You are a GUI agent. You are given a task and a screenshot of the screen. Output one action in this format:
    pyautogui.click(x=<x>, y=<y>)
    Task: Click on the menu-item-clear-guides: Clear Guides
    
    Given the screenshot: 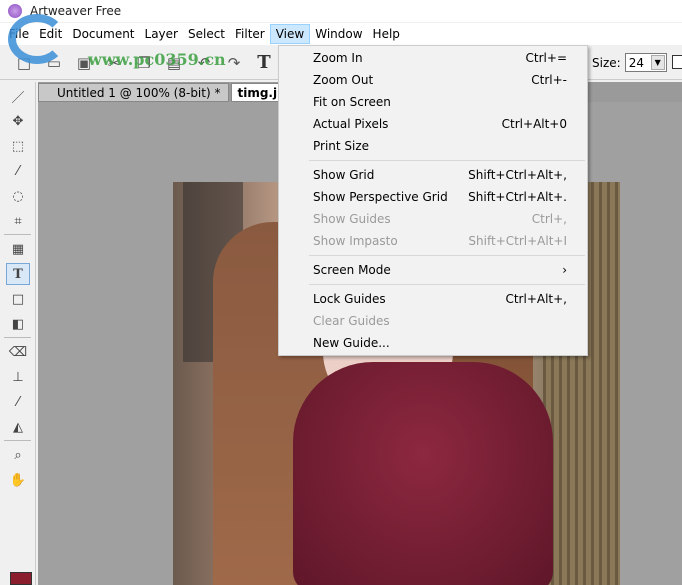 What is the action you would take?
    pyautogui.click(x=351, y=321)
    